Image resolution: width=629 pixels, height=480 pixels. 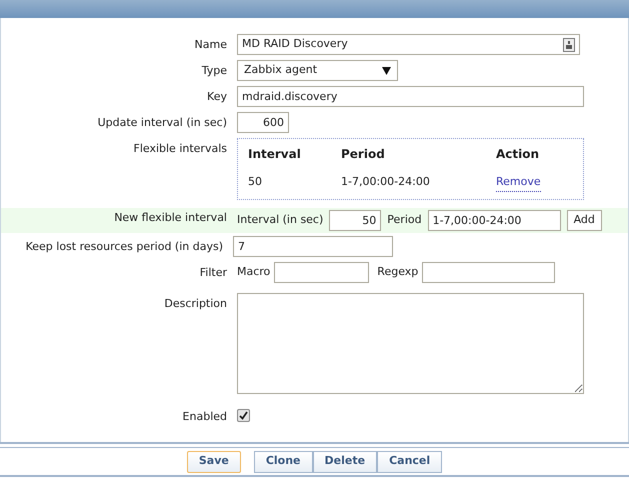 What do you see at coordinates (494, 220) in the screenshot?
I see `input-field: 1-7,00:00-24:00` at bounding box center [494, 220].